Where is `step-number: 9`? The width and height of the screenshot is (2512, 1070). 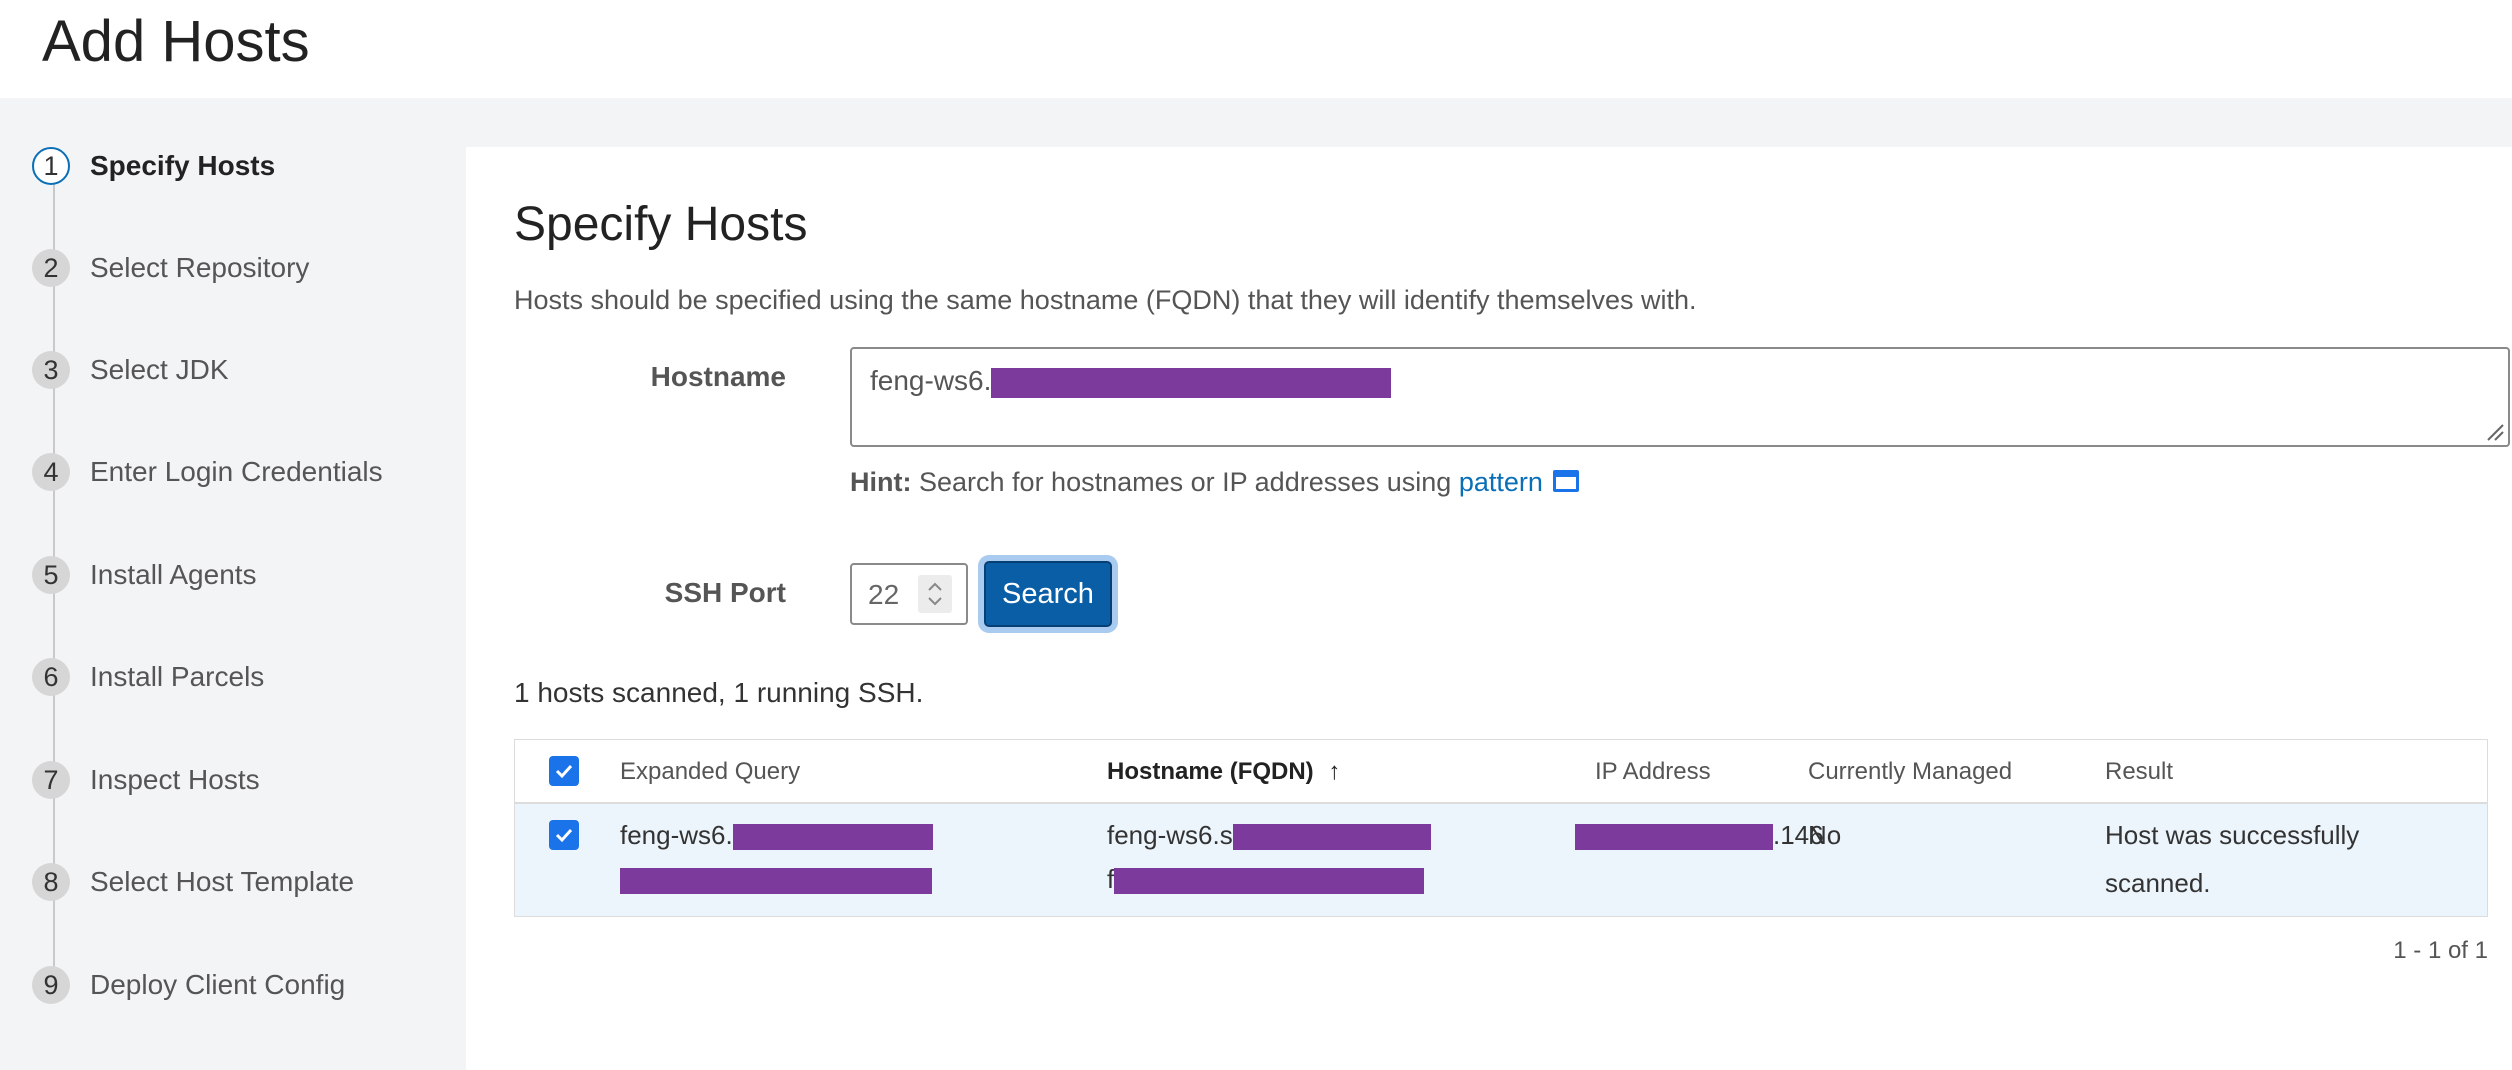
step-number: 9 is located at coordinates (51, 985).